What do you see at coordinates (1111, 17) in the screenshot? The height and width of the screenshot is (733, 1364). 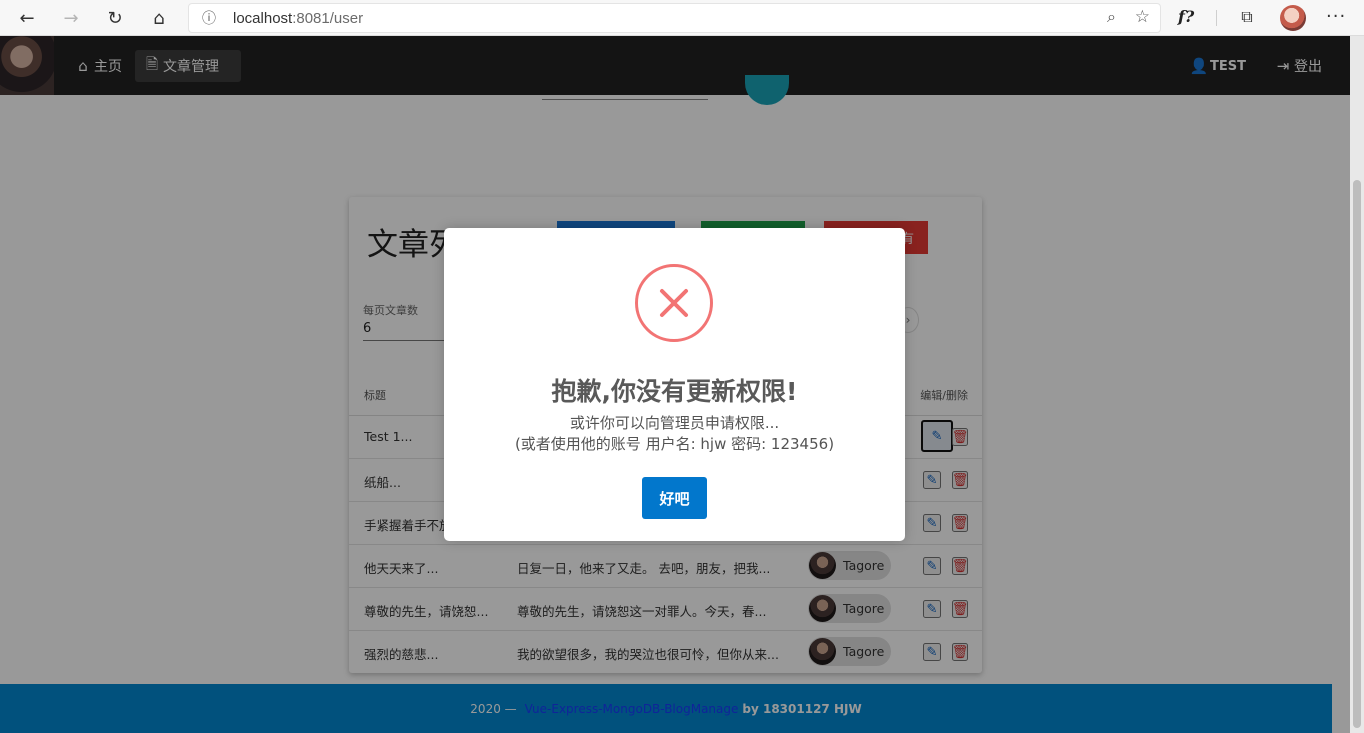 I see `zoom-icon: ⌕` at bounding box center [1111, 17].